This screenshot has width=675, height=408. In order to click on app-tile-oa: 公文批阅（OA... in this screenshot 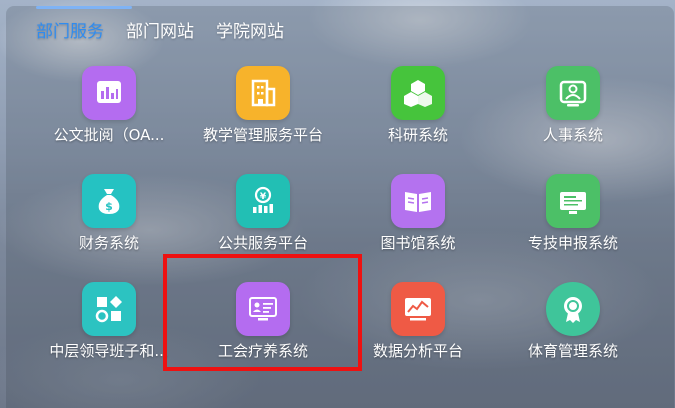, I will do `click(109, 116)`.